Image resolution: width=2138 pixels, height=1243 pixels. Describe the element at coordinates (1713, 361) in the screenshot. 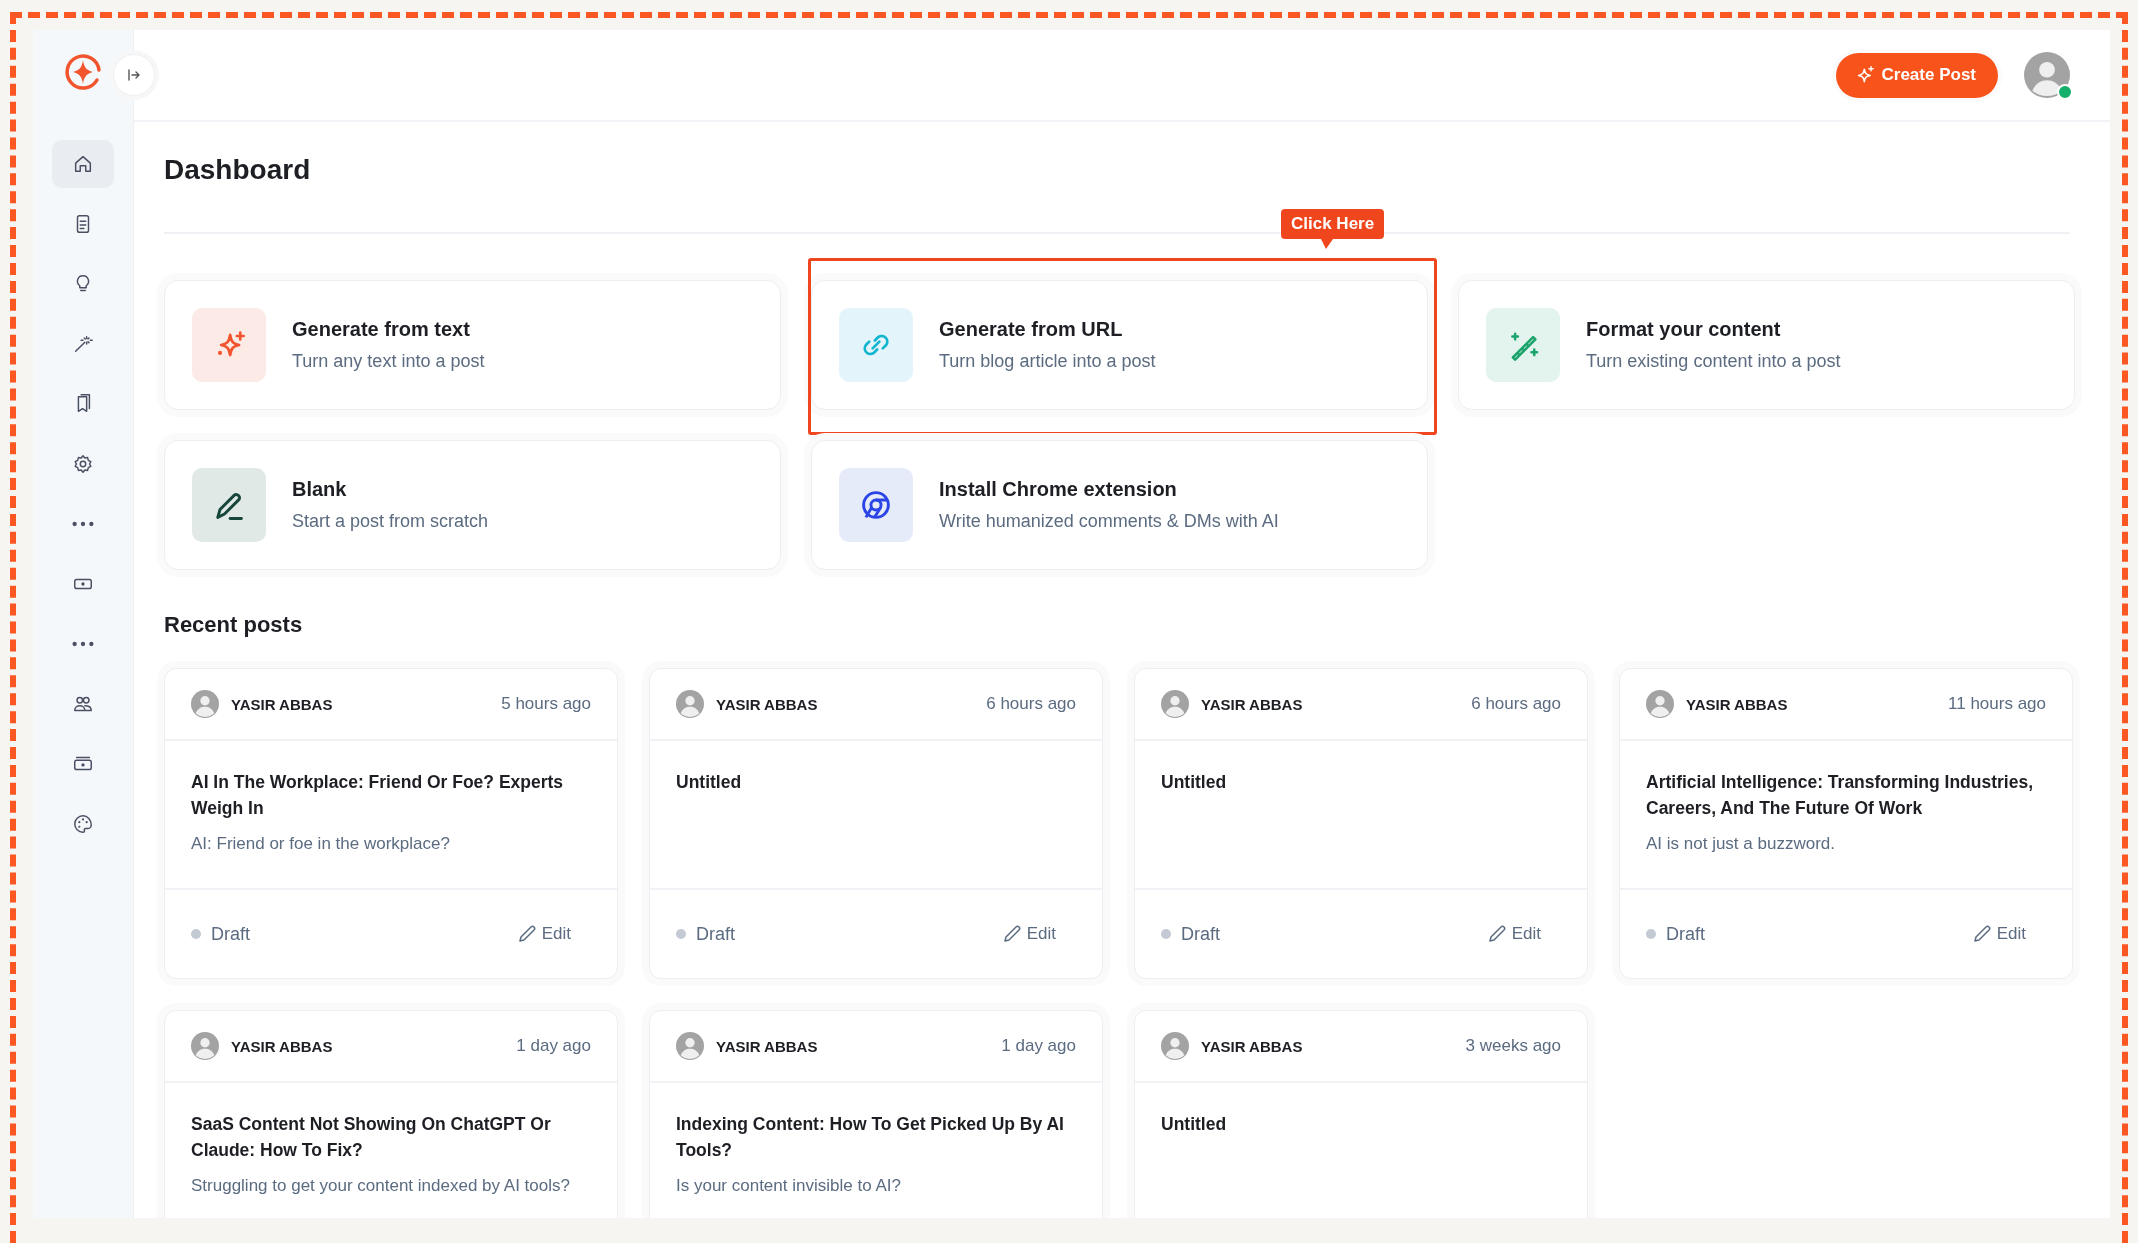

I see `action-subtitle: Turn existing content into a post` at that location.